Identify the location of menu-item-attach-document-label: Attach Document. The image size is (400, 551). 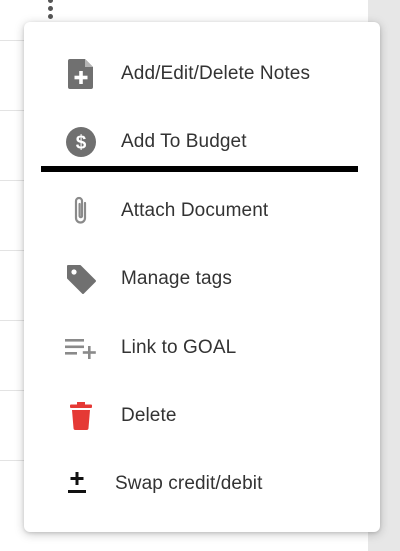
(195, 210).